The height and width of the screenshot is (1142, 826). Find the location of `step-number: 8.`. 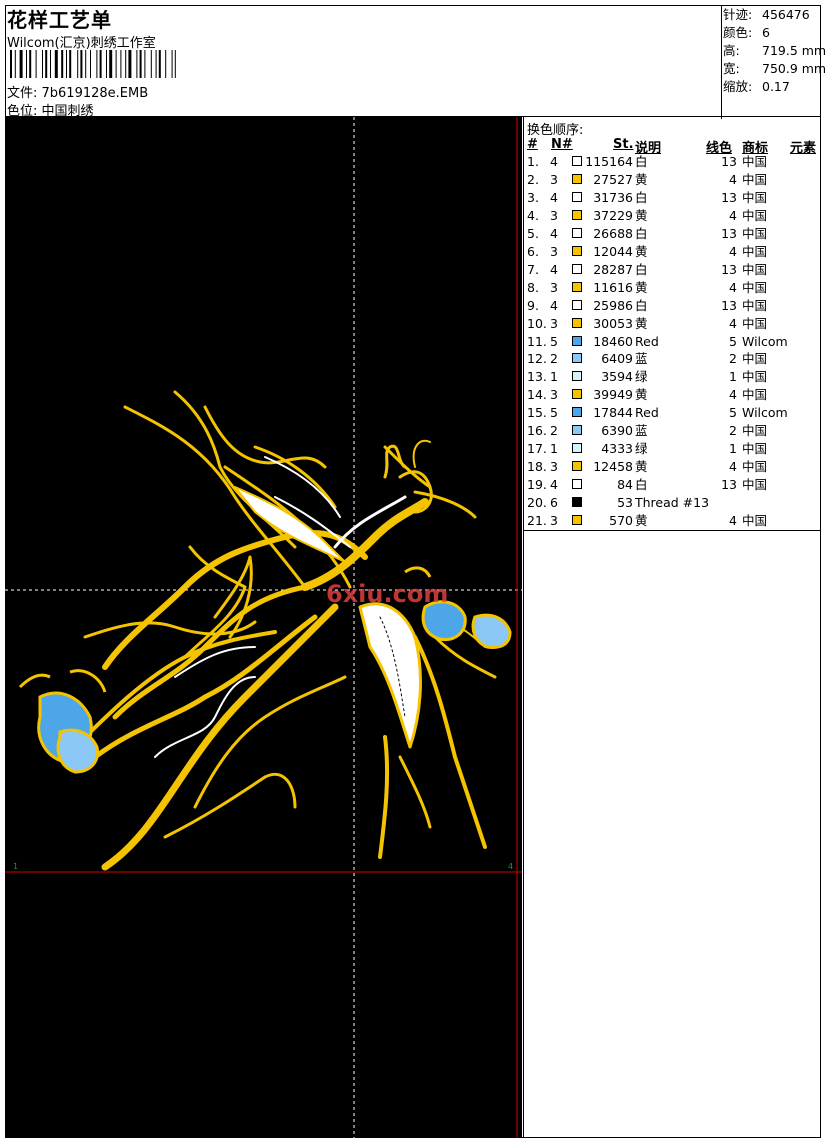

step-number: 8. is located at coordinates (533, 287).